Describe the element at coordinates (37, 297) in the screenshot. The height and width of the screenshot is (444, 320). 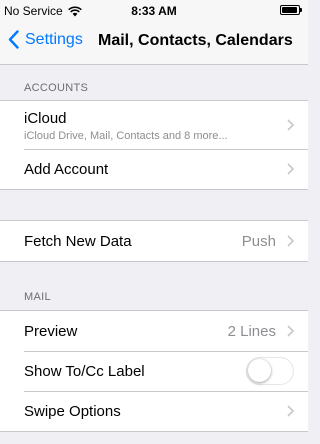
I see `mail-section-header: MAIL` at that location.